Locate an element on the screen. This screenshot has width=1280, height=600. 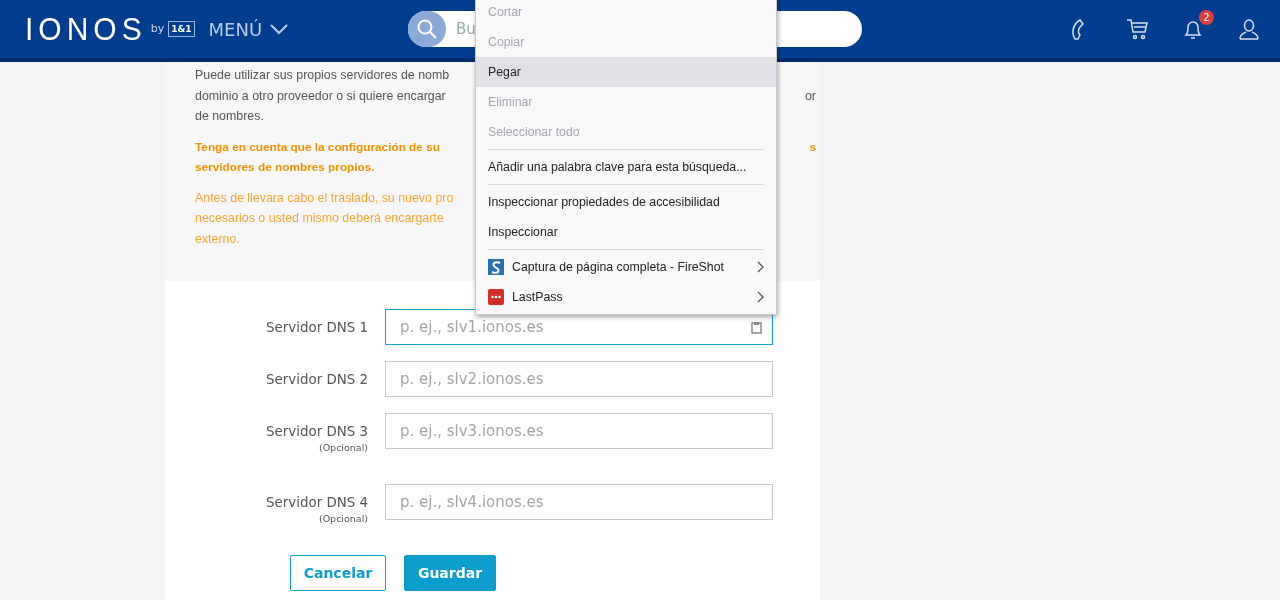
search-icon is located at coordinates (427, 29).